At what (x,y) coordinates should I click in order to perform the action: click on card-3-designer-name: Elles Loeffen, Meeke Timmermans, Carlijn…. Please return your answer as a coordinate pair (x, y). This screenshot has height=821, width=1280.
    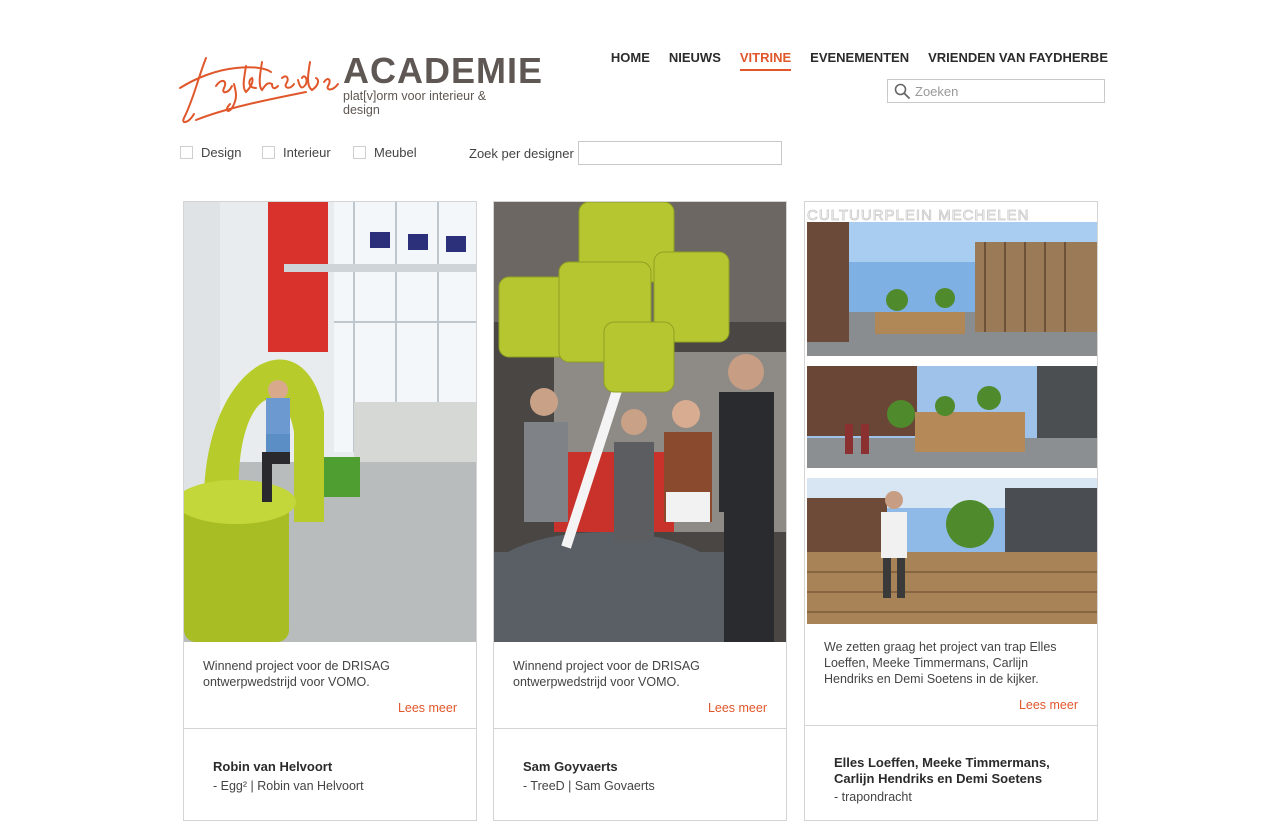
    Looking at the image, I should click on (942, 770).